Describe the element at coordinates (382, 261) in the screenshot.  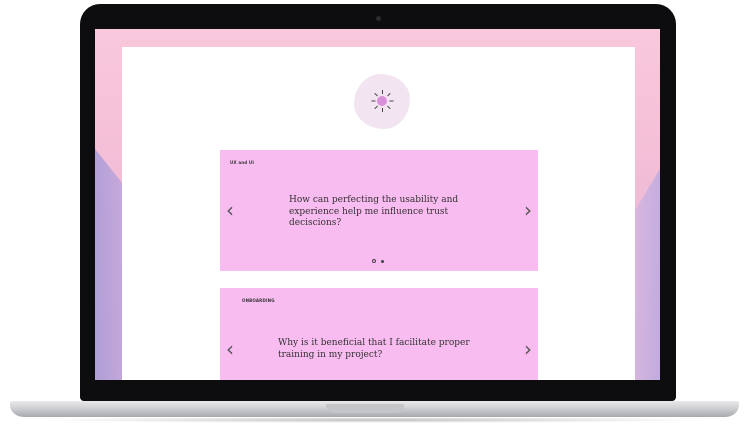
I see `pagination-dot` at that location.